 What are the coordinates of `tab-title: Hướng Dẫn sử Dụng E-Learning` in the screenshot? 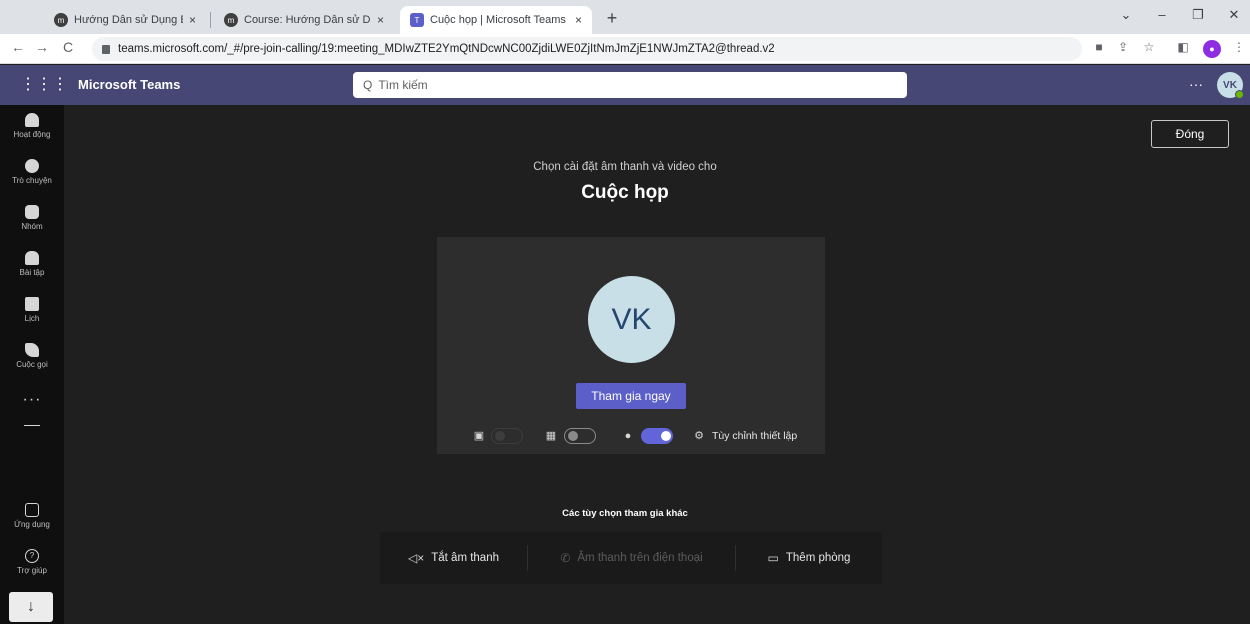 It's located at (128, 20).